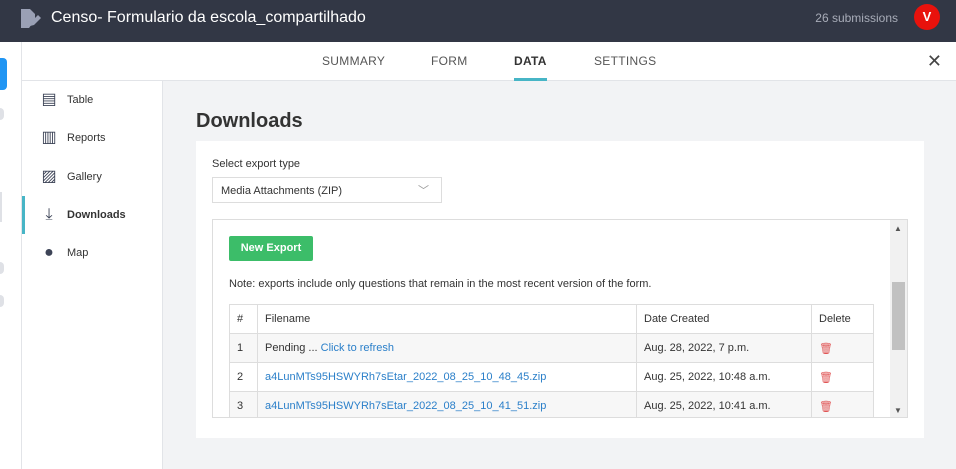 The height and width of the screenshot is (469, 956). What do you see at coordinates (282, 191) in the screenshot?
I see `export-type-value: Media Attachments (ZIP)` at bounding box center [282, 191].